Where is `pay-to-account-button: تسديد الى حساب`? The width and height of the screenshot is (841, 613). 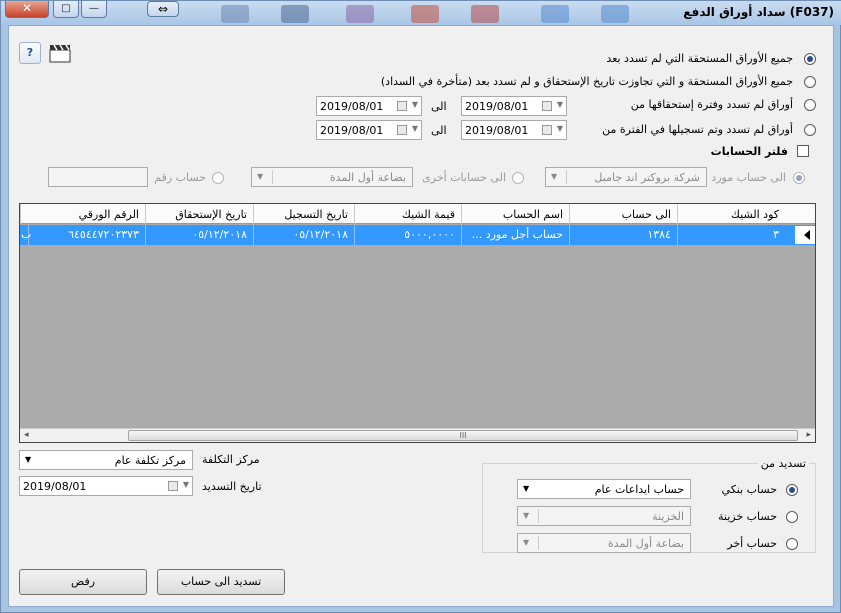
pay-to-account-button: تسديد الى حساب is located at coordinates (221, 582).